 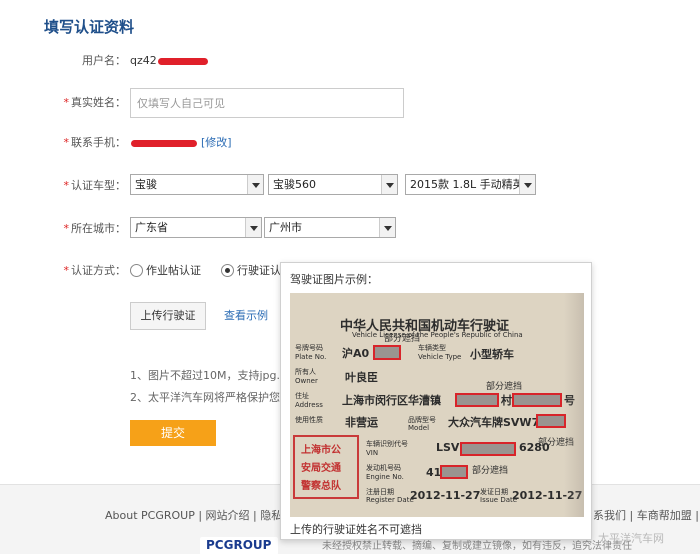 I want to click on city-value: 广州市, so click(x=285, y=227).